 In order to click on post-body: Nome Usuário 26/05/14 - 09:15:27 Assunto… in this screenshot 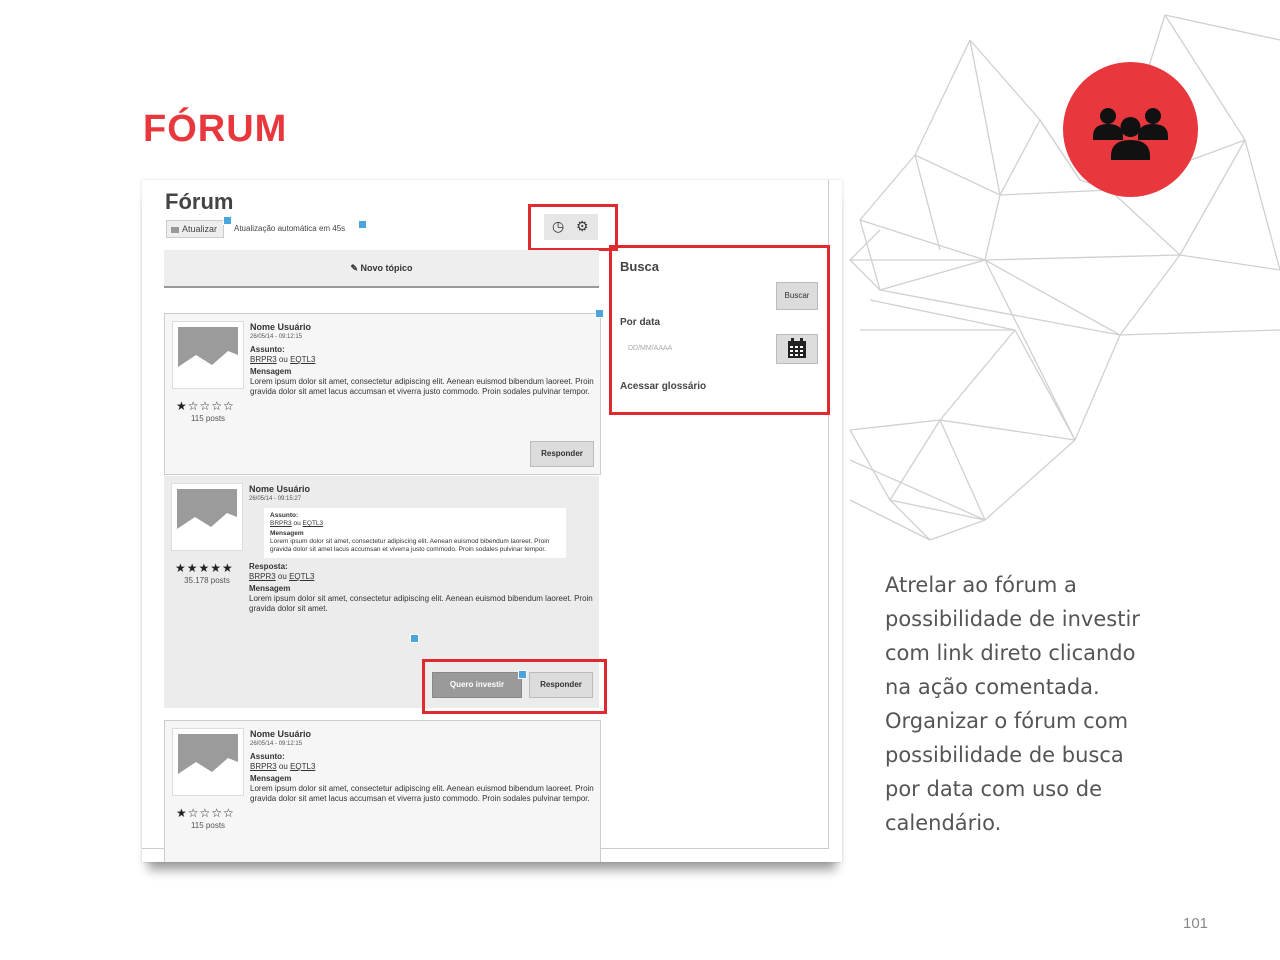, I will do `click(421, 549)`.